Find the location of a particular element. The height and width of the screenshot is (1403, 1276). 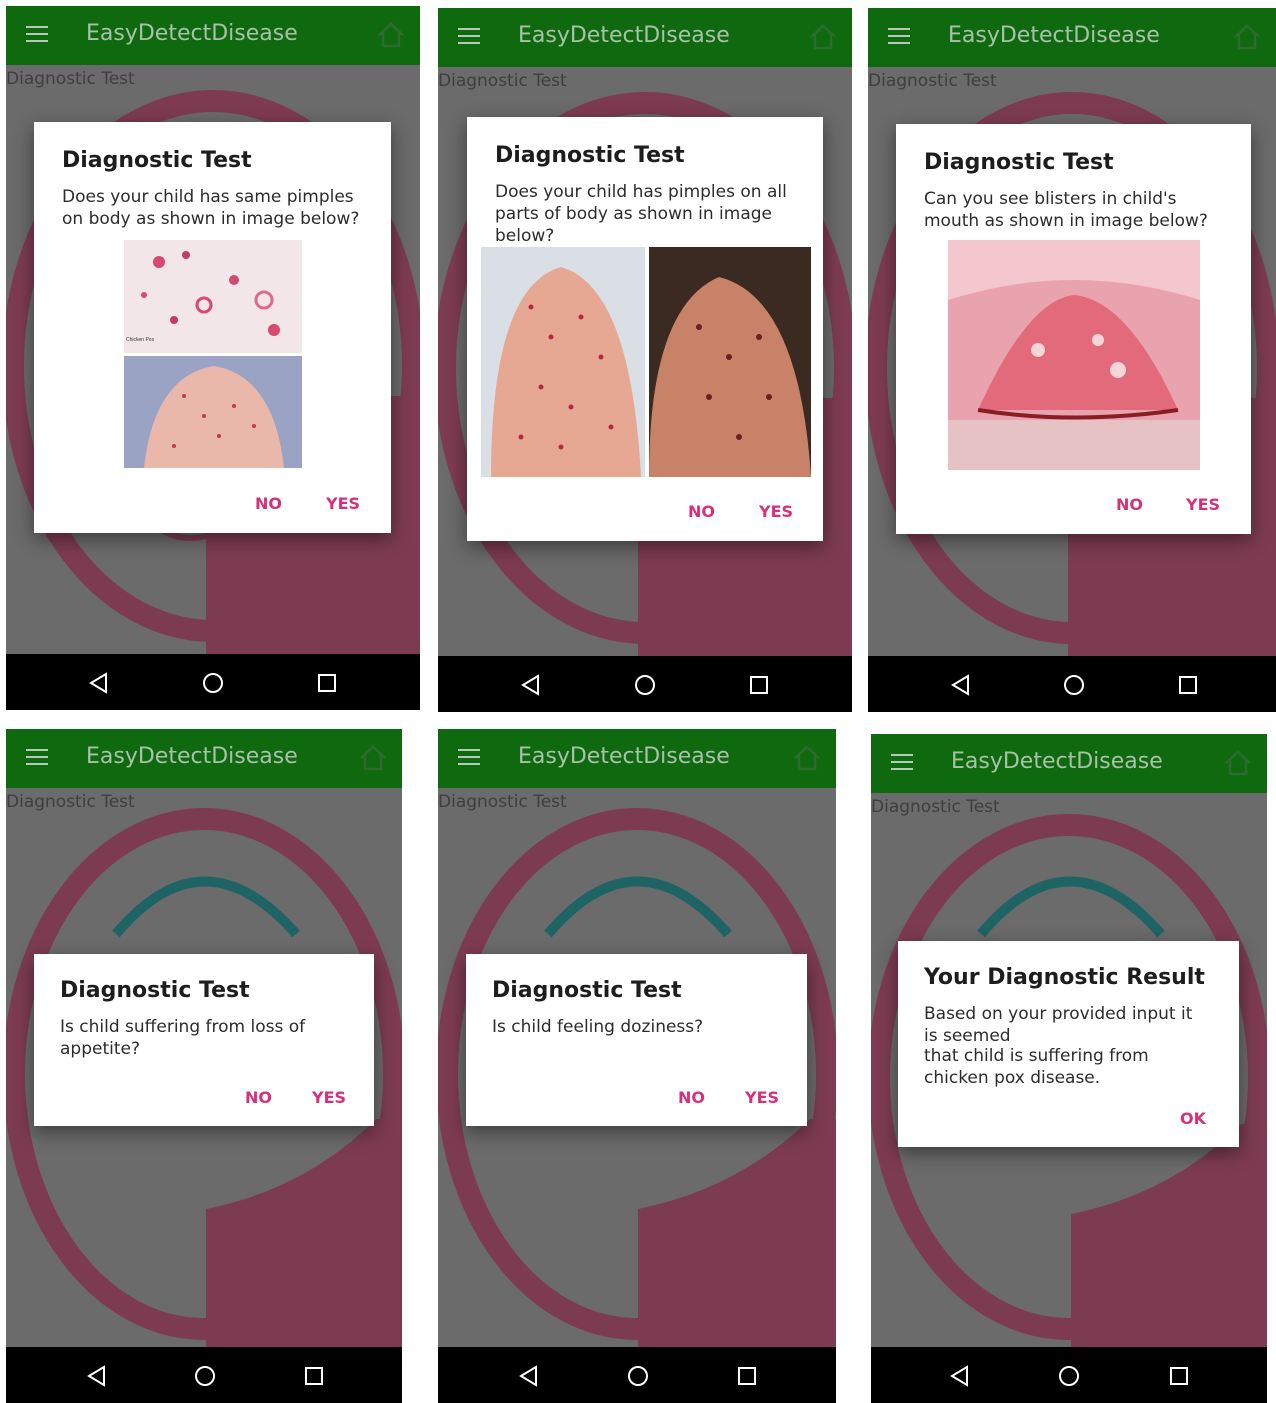

image-caption: Chicken Pox is located at coordinates (140, 340).